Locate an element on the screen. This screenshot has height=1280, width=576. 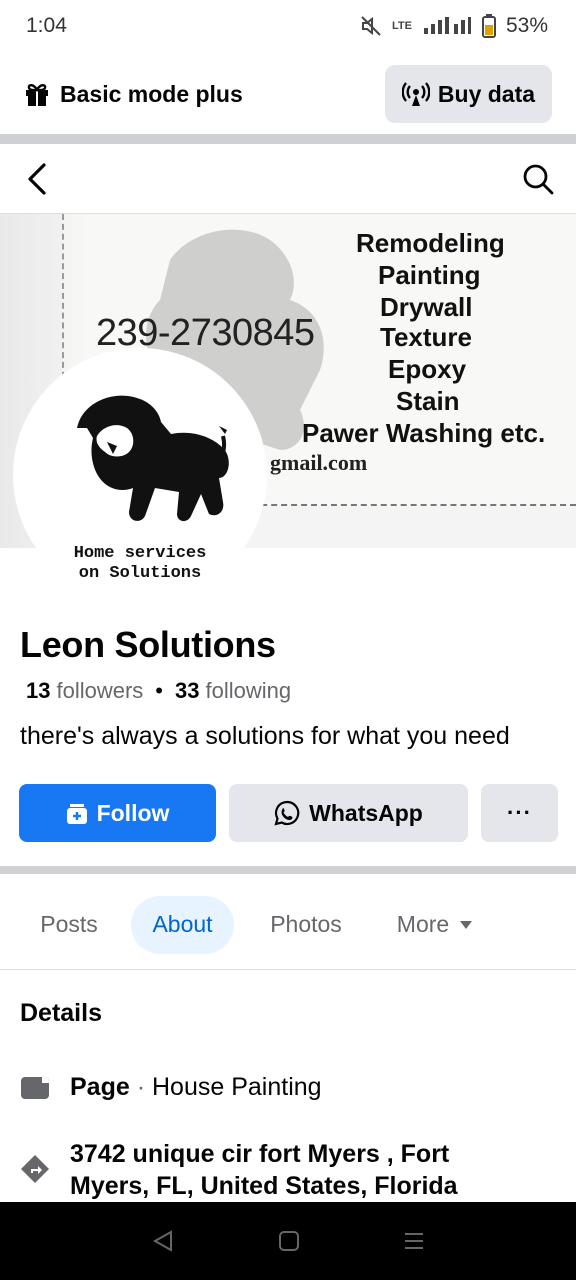
tab-label: Posts is located at coordinates (69, 924).